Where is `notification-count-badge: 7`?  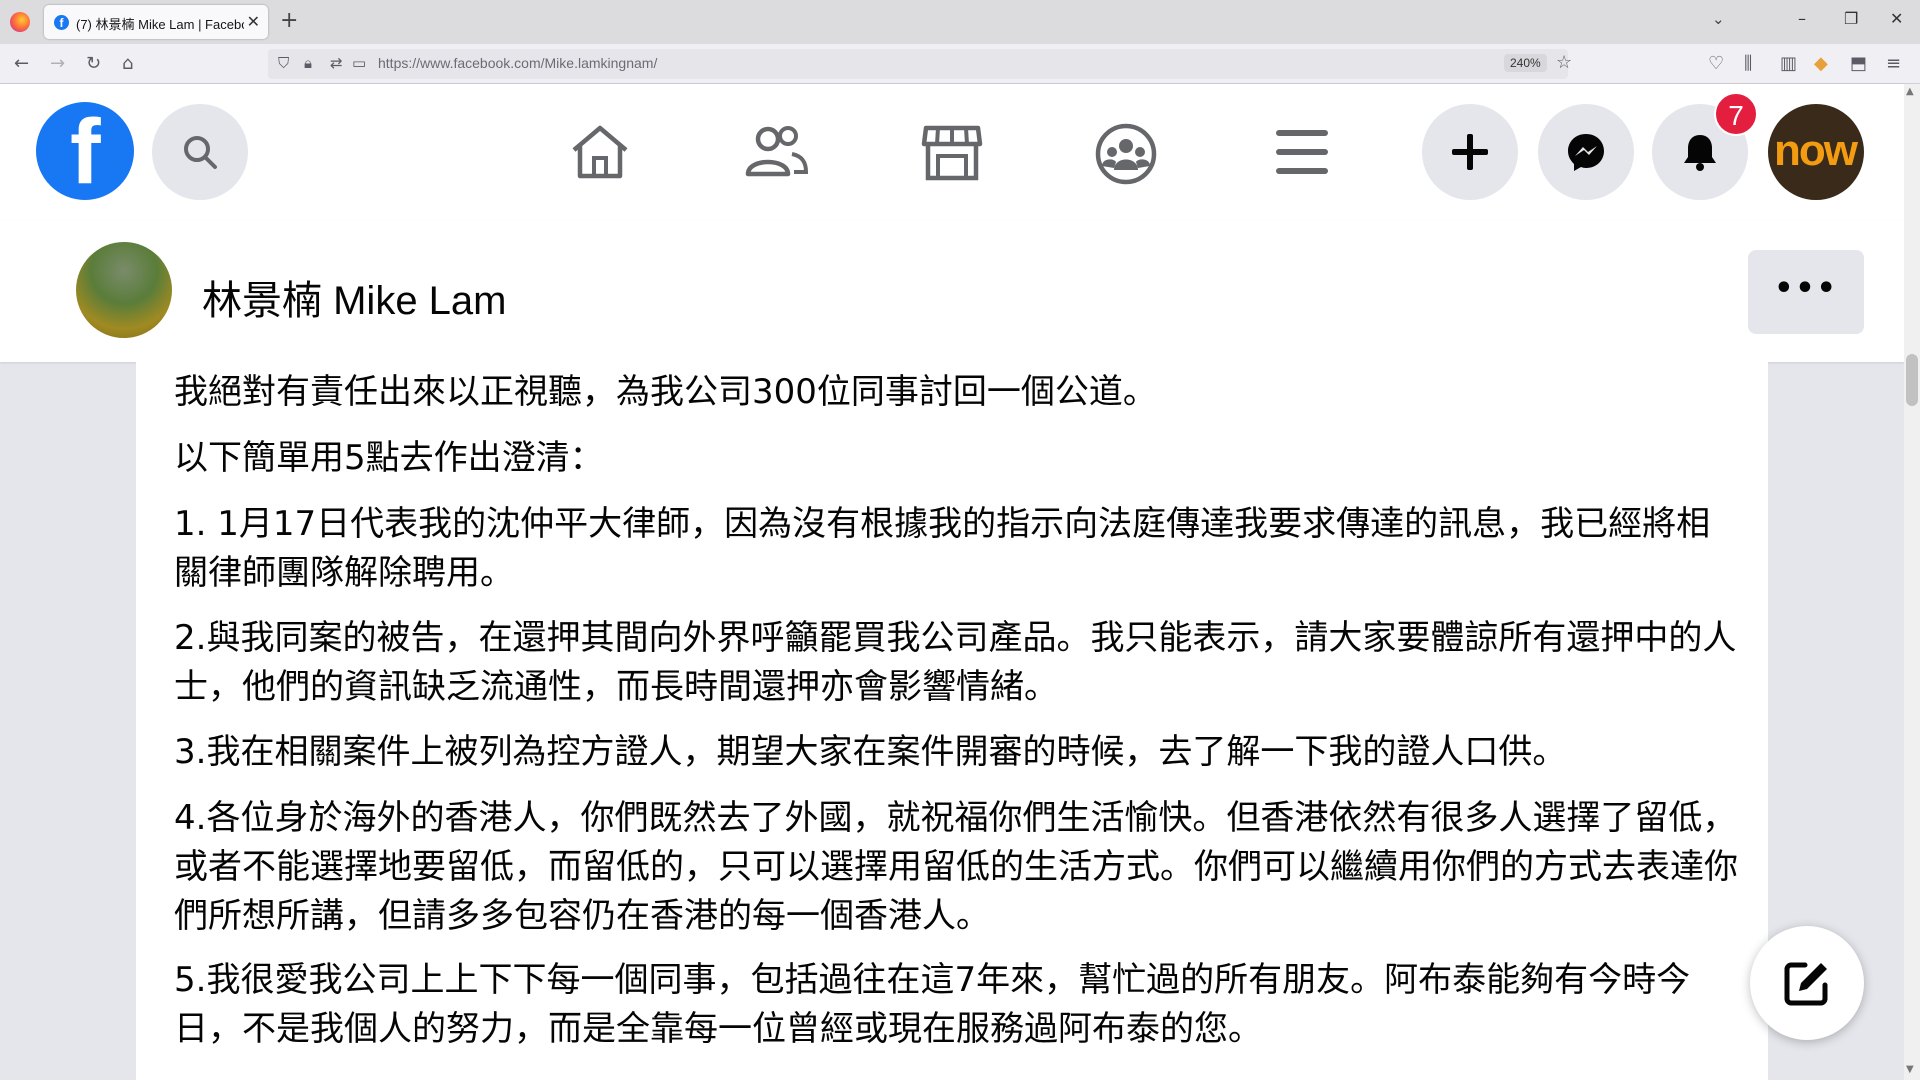
notification-count-badge: 7 is located at coordinates (1736, 114).